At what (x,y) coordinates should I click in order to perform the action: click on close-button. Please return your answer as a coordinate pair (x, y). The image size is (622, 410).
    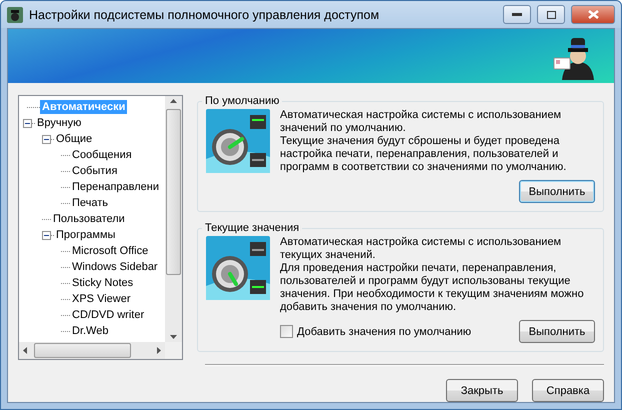
    Looking at the image, I should click on (593, 14).